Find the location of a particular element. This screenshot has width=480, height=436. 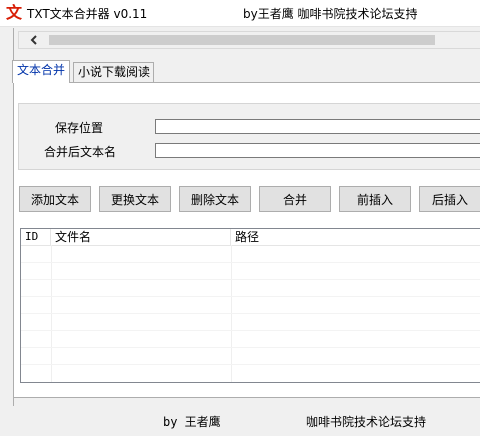

scroll-left-arrow-icon is located at coordinates (34, 40).